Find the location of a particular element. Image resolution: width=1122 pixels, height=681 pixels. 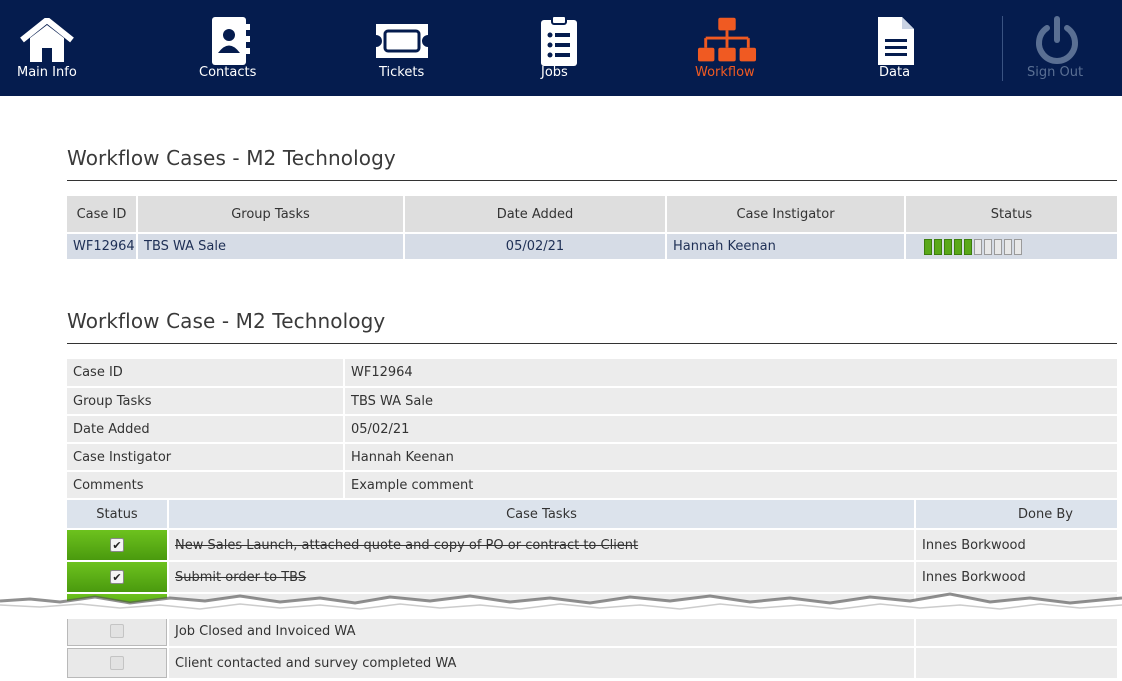

status-cell is located at coordinates (1011, 245).